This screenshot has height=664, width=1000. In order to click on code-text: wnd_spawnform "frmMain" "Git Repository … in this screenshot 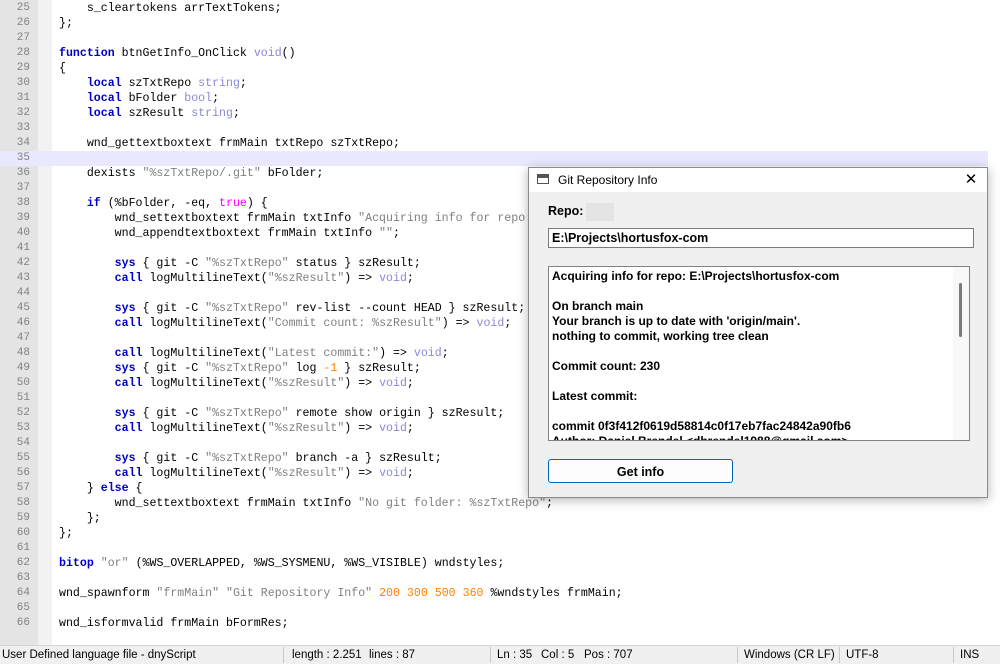, I will do `click(341, 593)`.